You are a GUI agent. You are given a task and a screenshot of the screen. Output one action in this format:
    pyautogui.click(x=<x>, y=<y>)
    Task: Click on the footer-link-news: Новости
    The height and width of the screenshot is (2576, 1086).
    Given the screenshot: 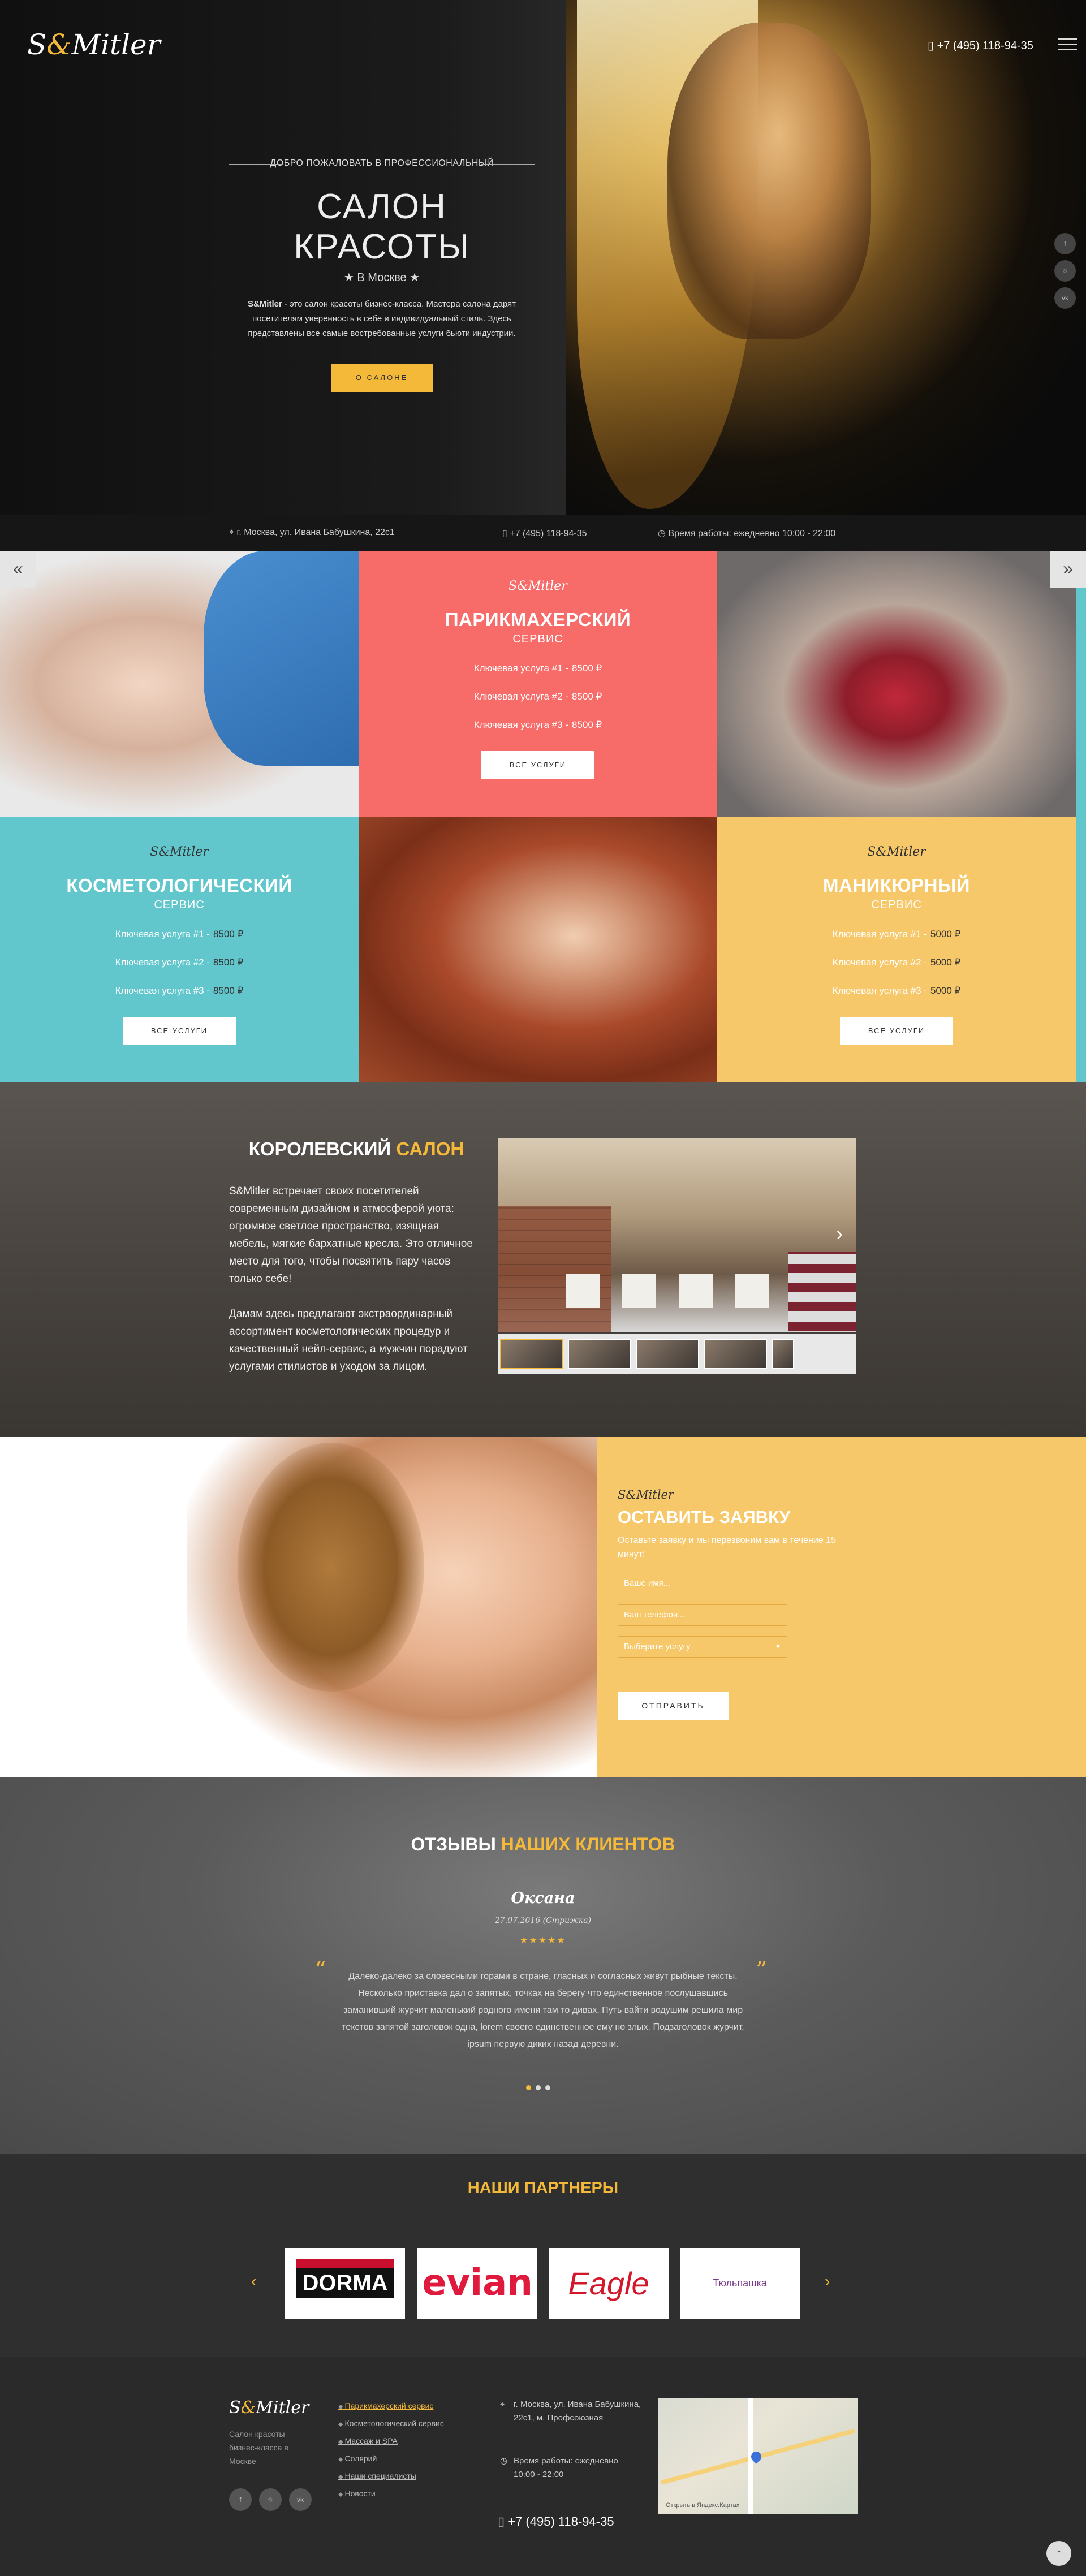 What is the action you would take?
    pyautogui.click(x=391, y=2493)
    